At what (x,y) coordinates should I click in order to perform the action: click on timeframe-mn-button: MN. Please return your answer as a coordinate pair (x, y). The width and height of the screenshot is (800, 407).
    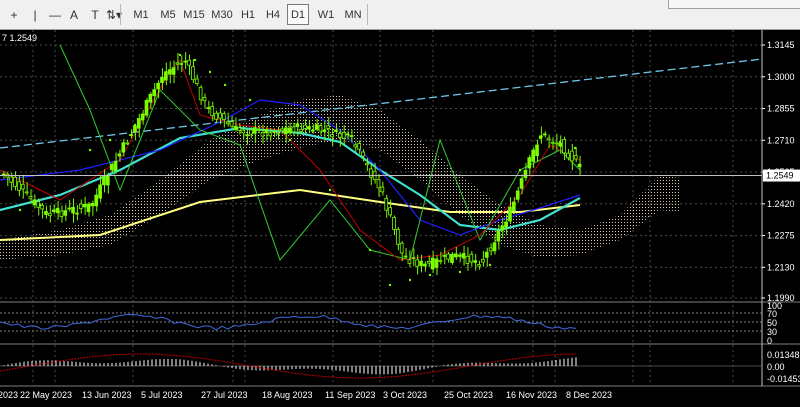
    Looking at the image, I should click on (353, 14).